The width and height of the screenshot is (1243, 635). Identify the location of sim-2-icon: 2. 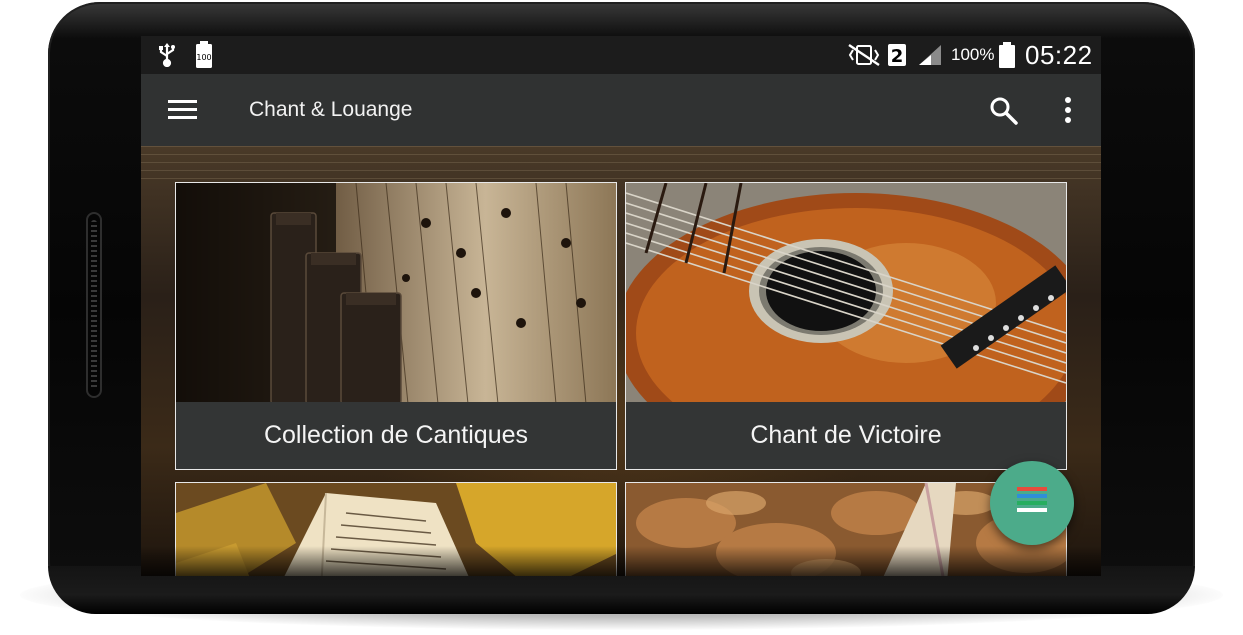
(897, 55).